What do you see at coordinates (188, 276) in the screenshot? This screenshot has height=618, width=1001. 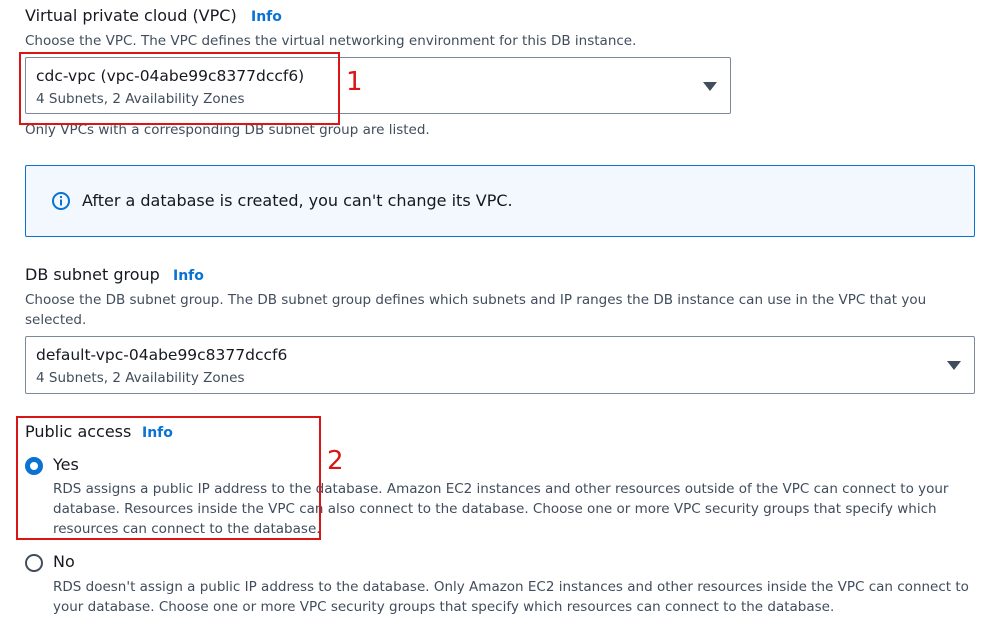 I see `subnet-group-info-link: Info` at bounding box center [188, 276].